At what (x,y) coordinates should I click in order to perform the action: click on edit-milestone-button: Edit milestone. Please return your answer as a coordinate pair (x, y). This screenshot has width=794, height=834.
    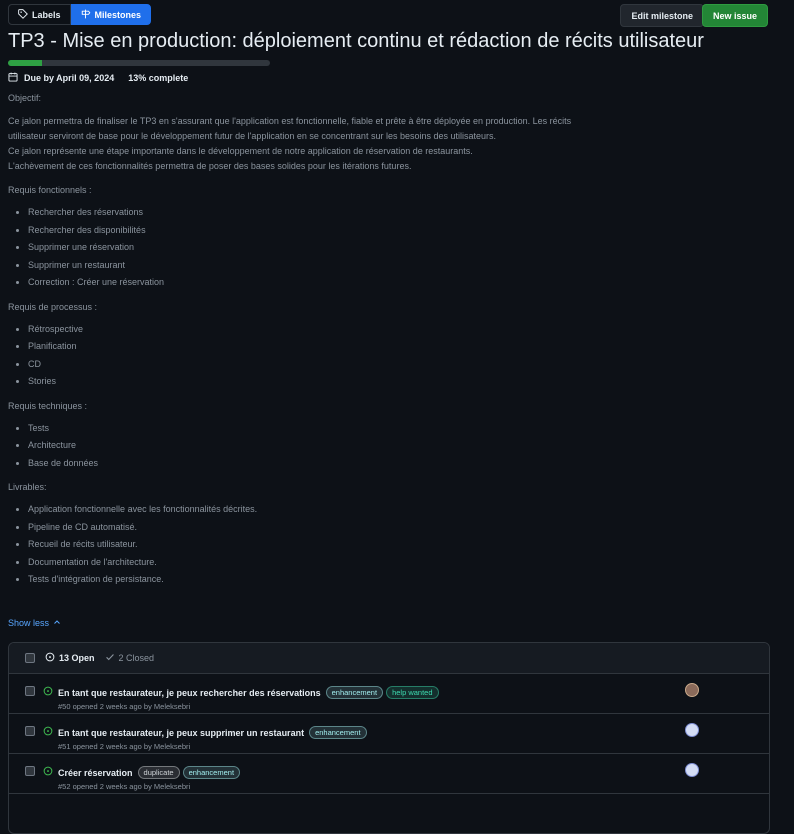
    Looking at the image, I should click on (662, 15).